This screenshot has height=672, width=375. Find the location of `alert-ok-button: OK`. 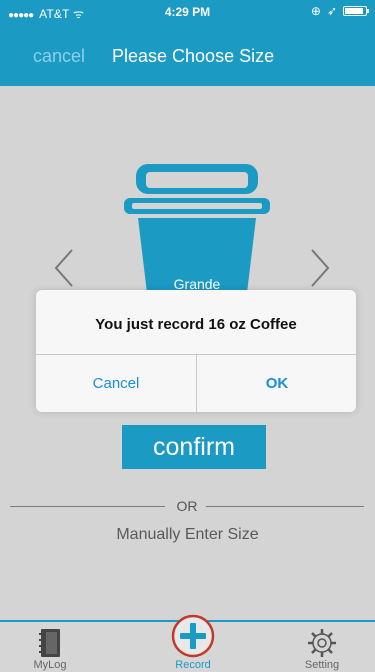

alert-ok-button: OK is located at coordinates (276, 383).